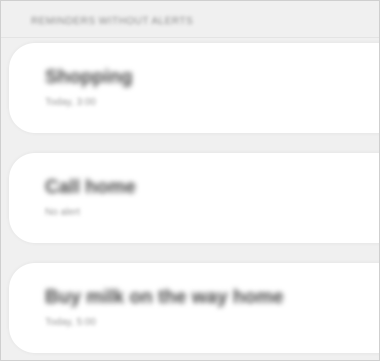  I want to click on reminder-subtitle: Today, 5:00, so click(70, 322).